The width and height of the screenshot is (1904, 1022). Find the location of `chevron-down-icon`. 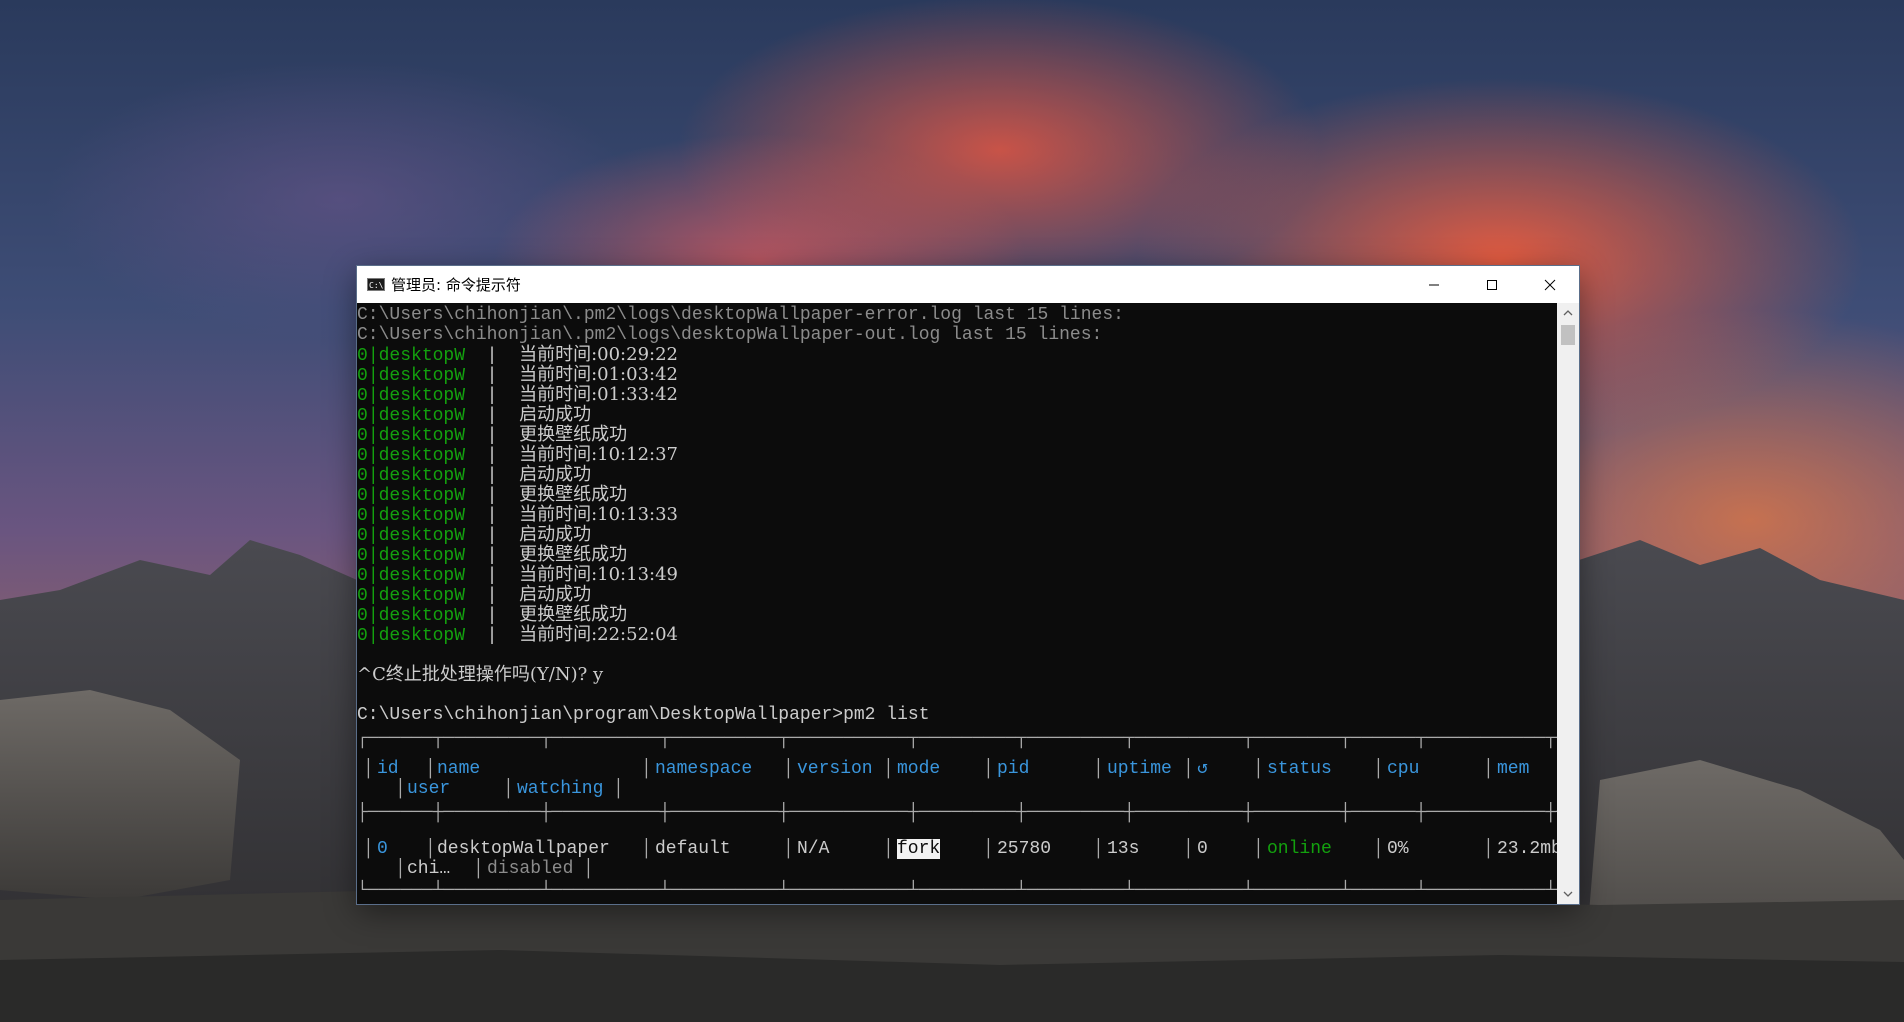

chevron-down-icon is located at coordinates (1568, 894).